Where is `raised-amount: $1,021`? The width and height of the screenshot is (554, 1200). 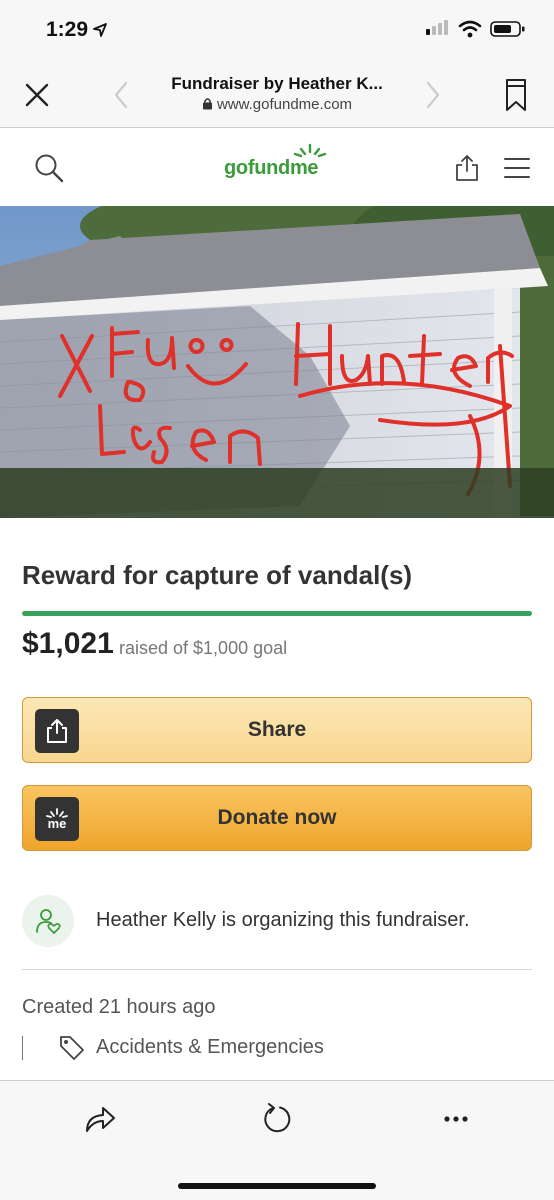
raised-amount: $1,021 is located at coordinates (68, 643).